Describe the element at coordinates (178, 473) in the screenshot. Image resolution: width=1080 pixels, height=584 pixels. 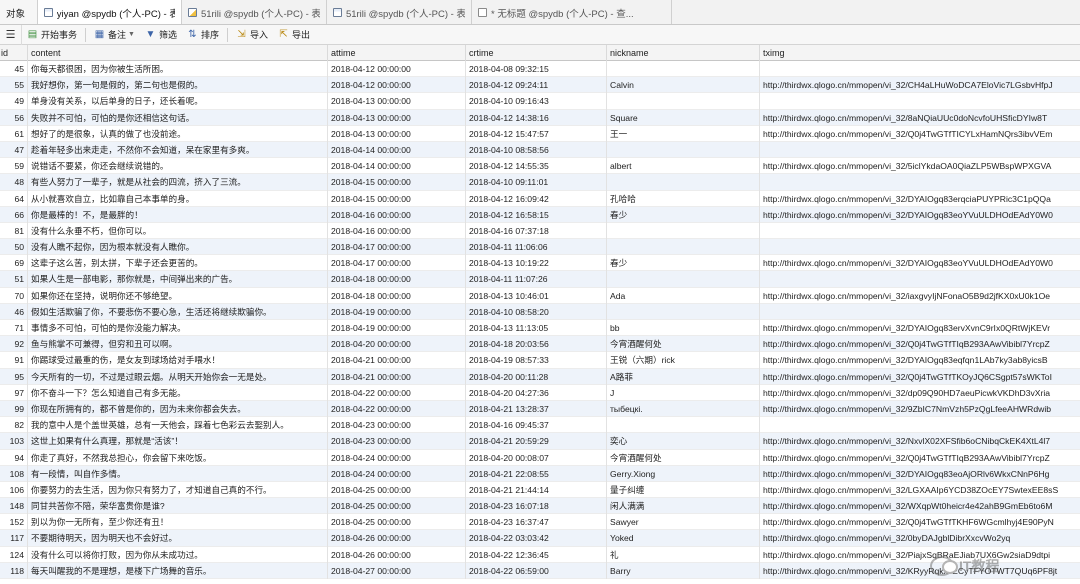
I see `cell-content: 有一段情，叫自作多情。` at that location.